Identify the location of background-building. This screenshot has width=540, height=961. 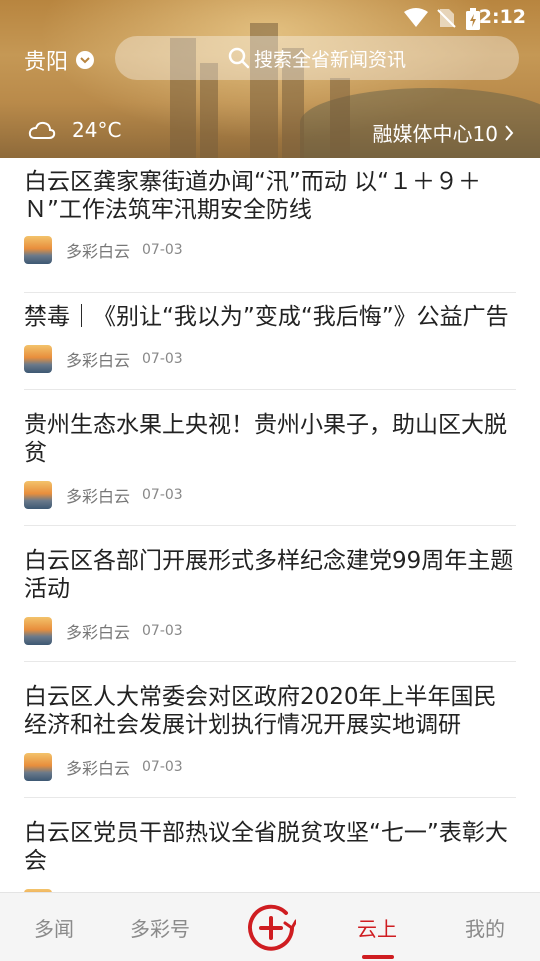
(340, 118).